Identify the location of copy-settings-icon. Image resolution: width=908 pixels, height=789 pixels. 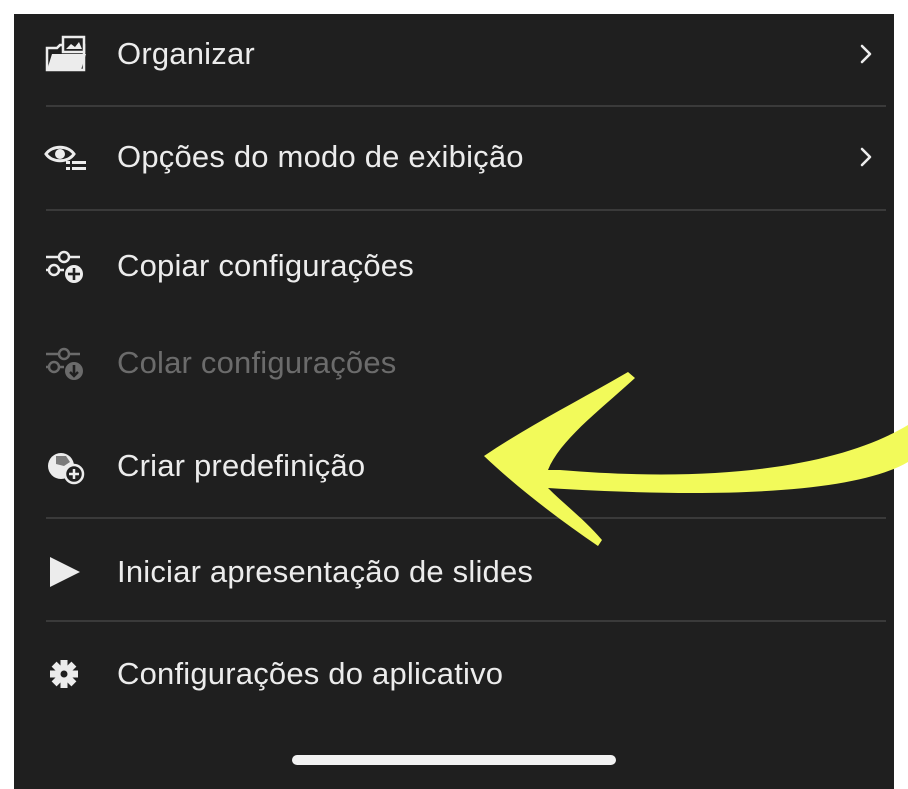
(66, 266).